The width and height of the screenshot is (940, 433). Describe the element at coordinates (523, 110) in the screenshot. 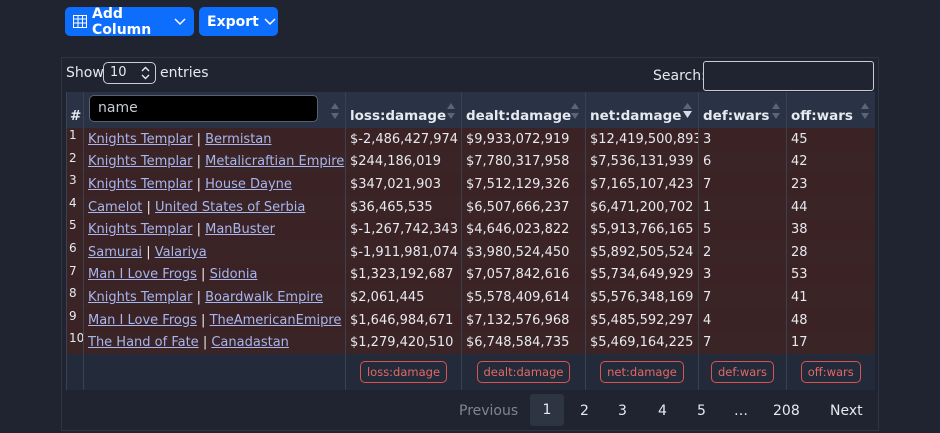

I see `column-header: dealt:damage` at that location.